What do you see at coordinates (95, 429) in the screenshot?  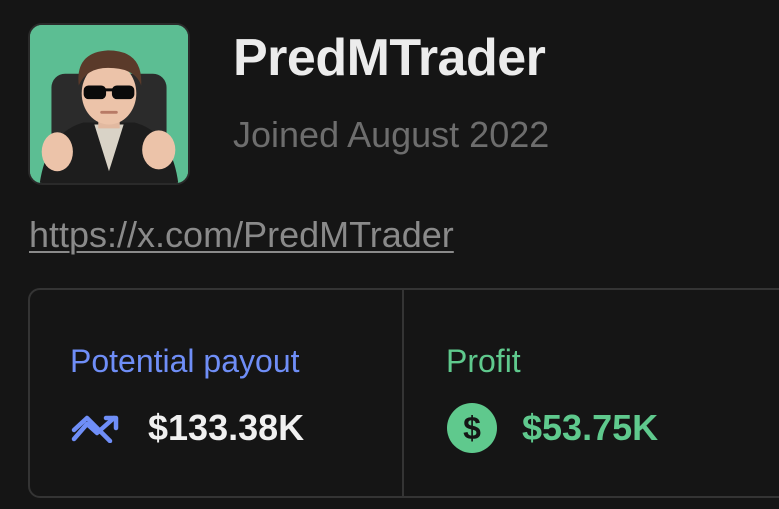 I see `trend-up-icon` at bounding box center [95, 429].